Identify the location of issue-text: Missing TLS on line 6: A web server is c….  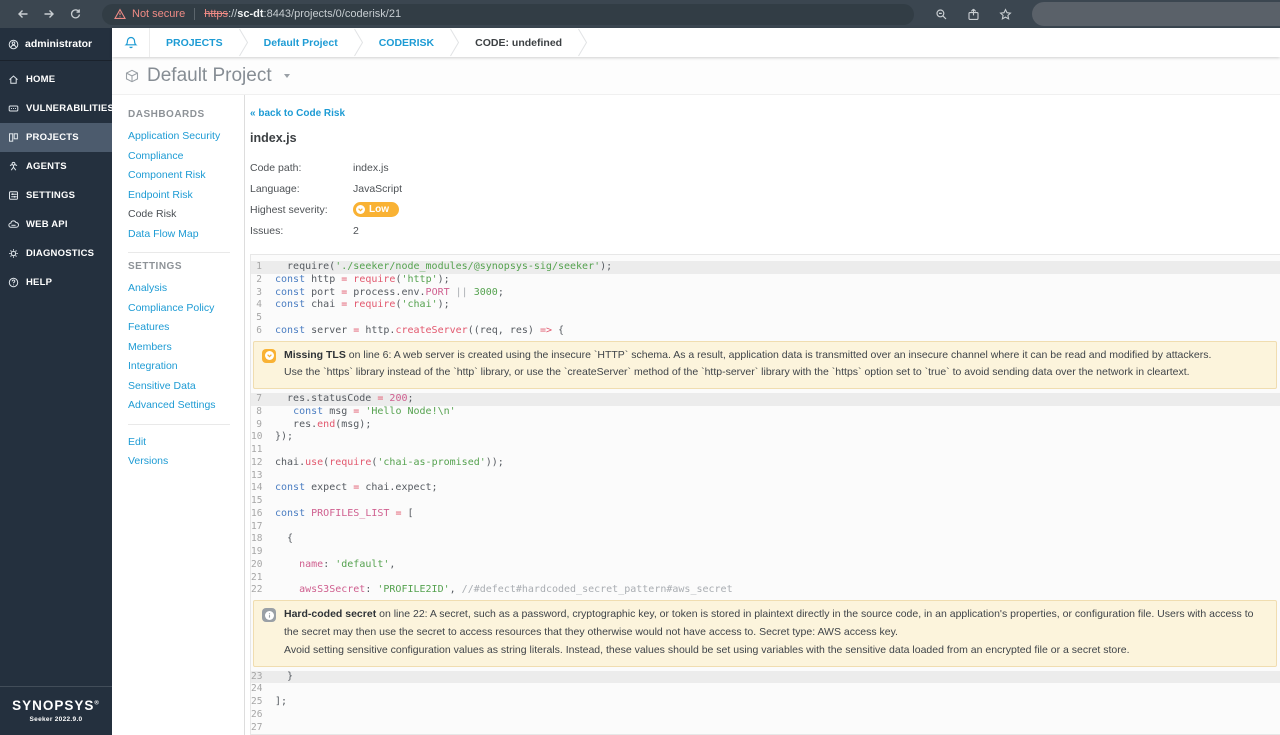
(775, 365).